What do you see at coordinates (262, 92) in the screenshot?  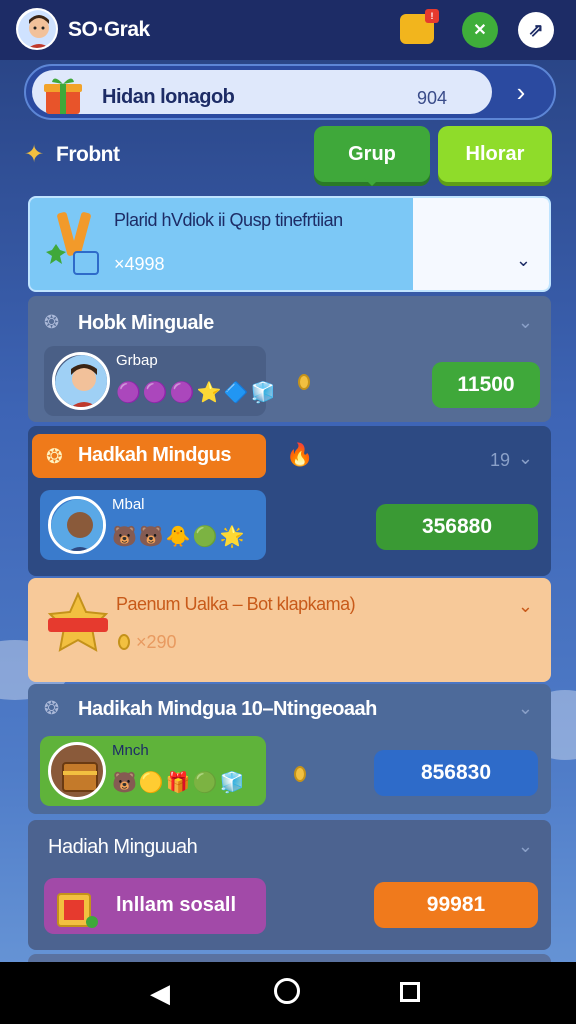 I see `banner-body: Hidan lonagob 904` at bounding box center [262, 92].